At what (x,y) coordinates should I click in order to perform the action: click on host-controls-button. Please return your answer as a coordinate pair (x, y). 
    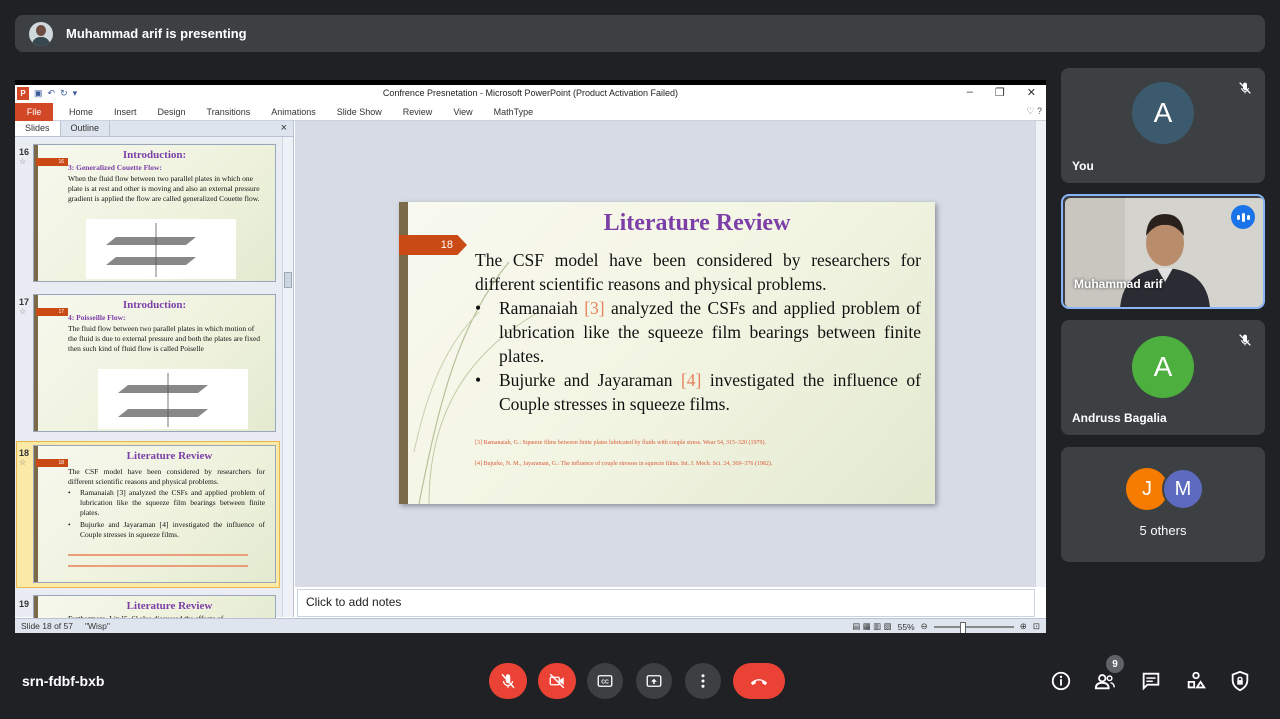
    Looking at the image, I should click on (1240, 681).